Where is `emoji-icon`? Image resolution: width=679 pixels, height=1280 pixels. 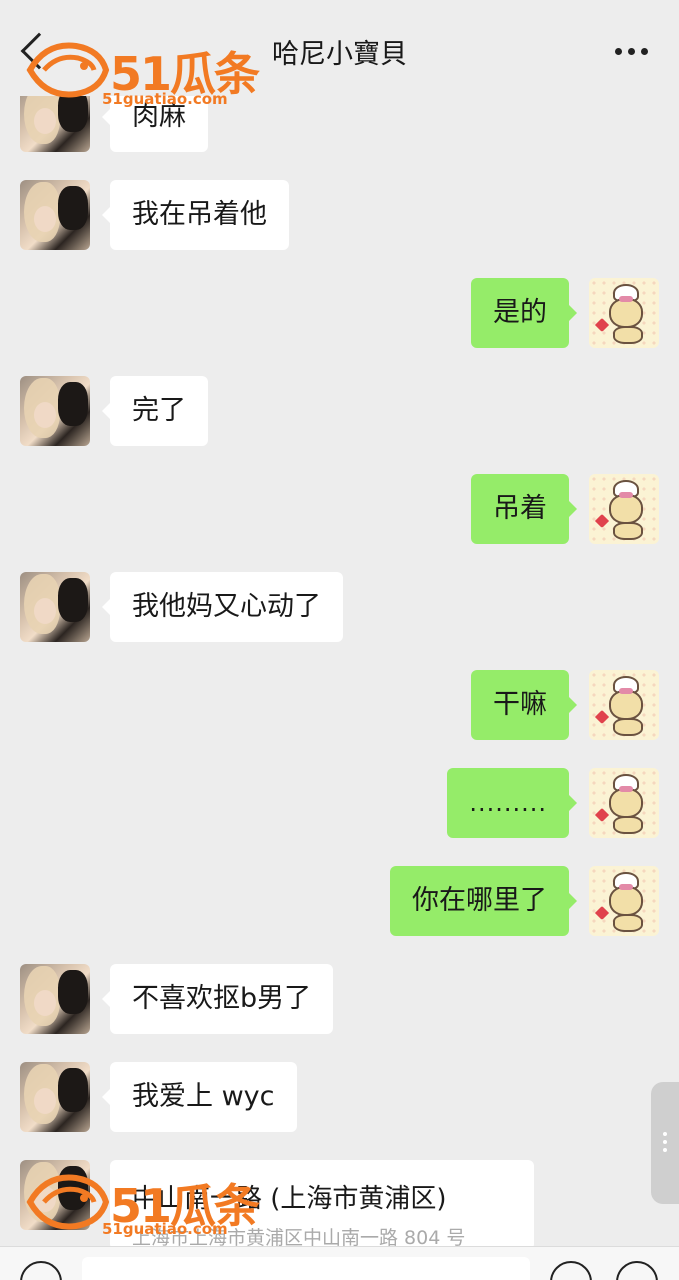
emoji-icon is located at coordinates (571, 1270).